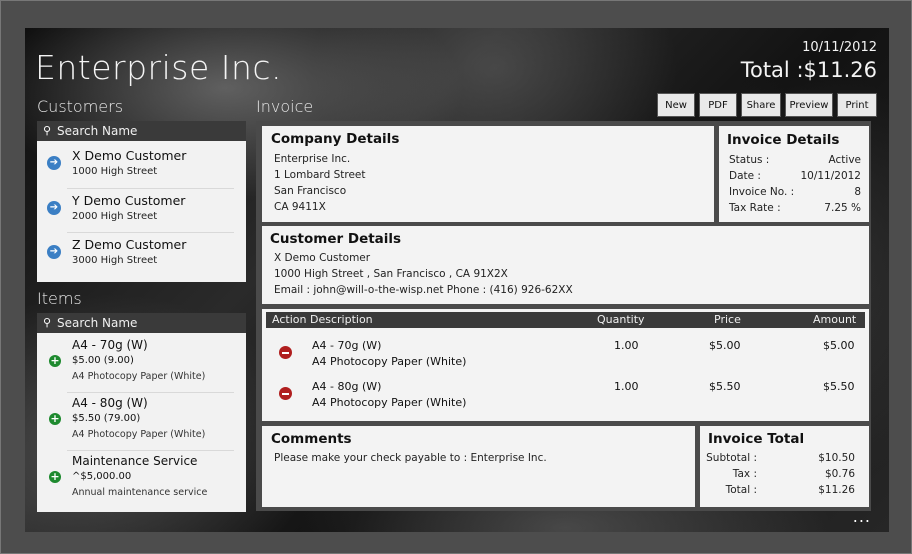 The height and width of the screenshot is (554, 912). Describe the element at coordinates (110, 345) in the screenshot. I see `item-name: A4 - 70g (W)` at that location.